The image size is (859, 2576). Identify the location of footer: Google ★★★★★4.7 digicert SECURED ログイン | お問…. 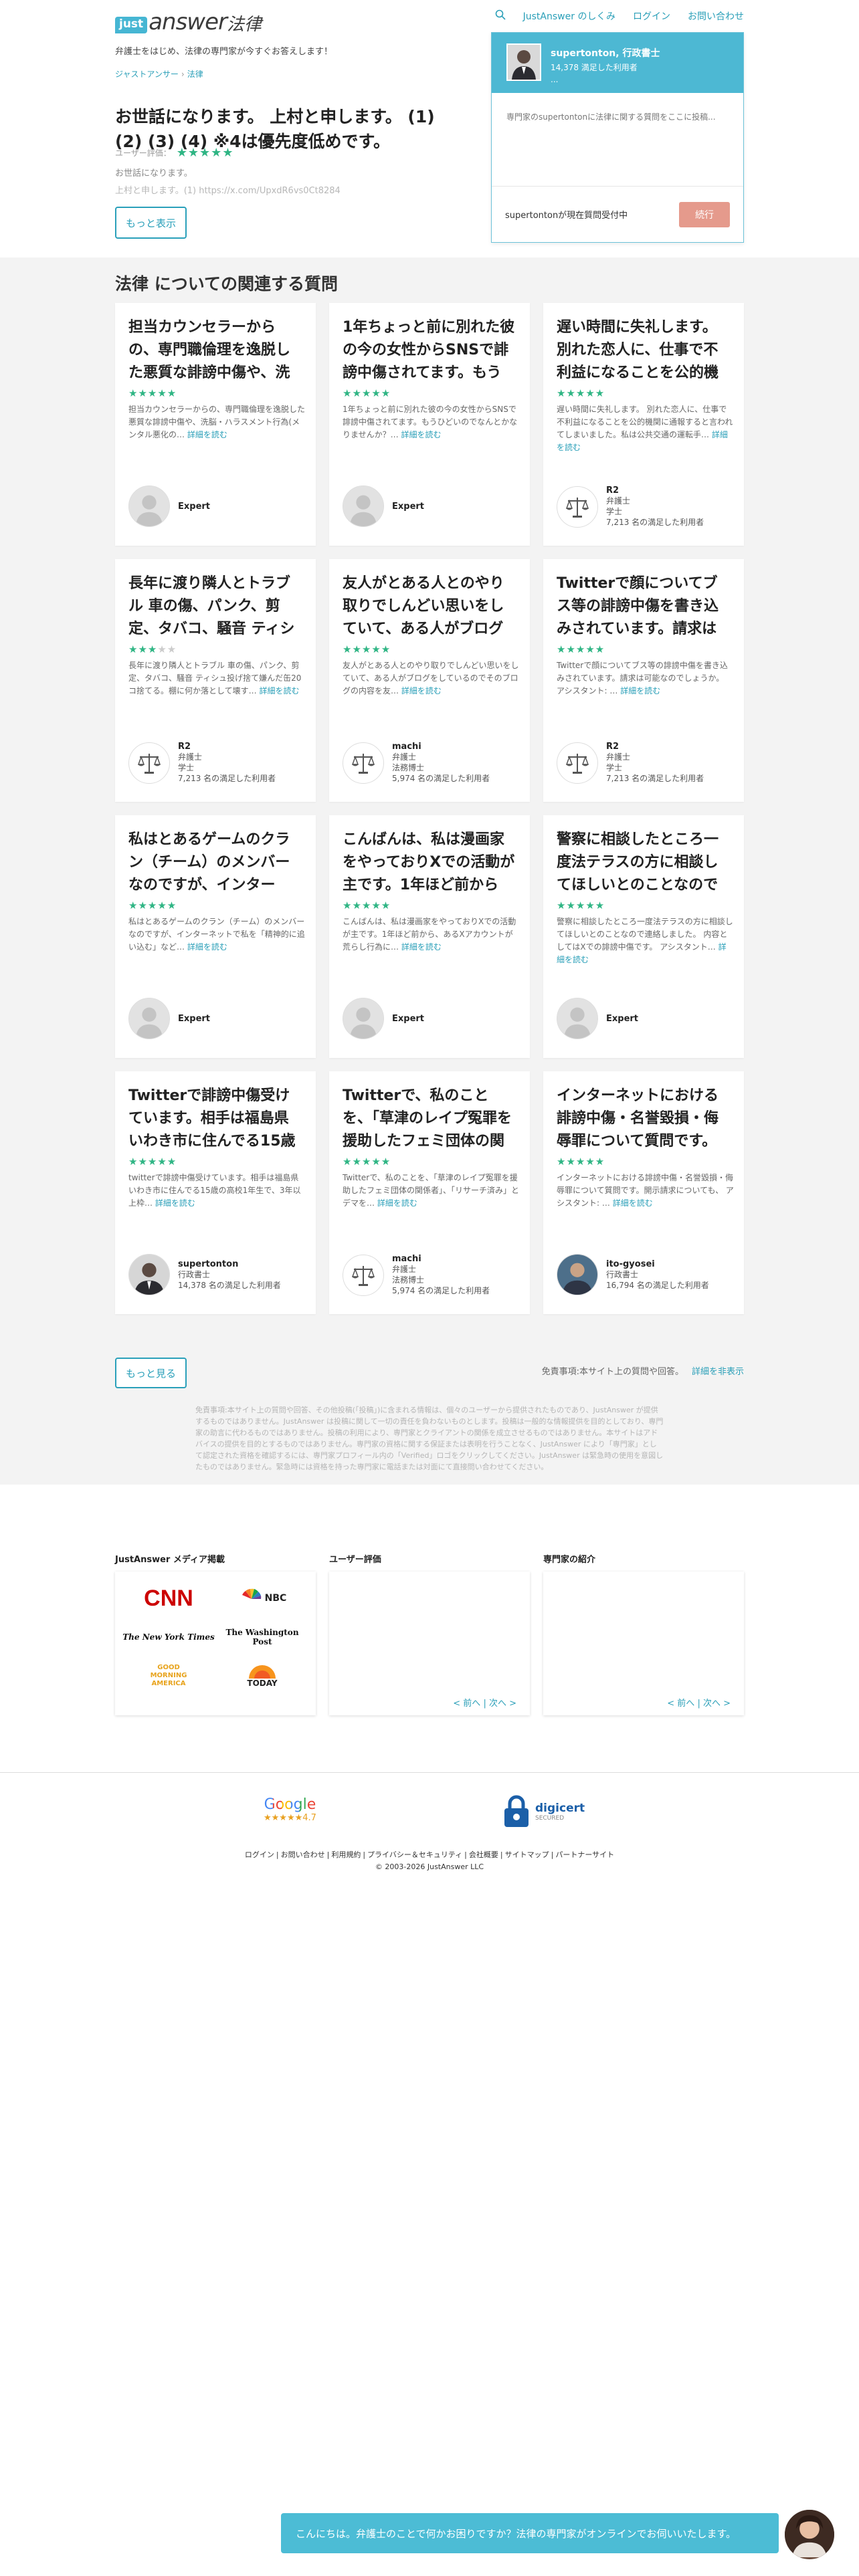
(429, 1829).